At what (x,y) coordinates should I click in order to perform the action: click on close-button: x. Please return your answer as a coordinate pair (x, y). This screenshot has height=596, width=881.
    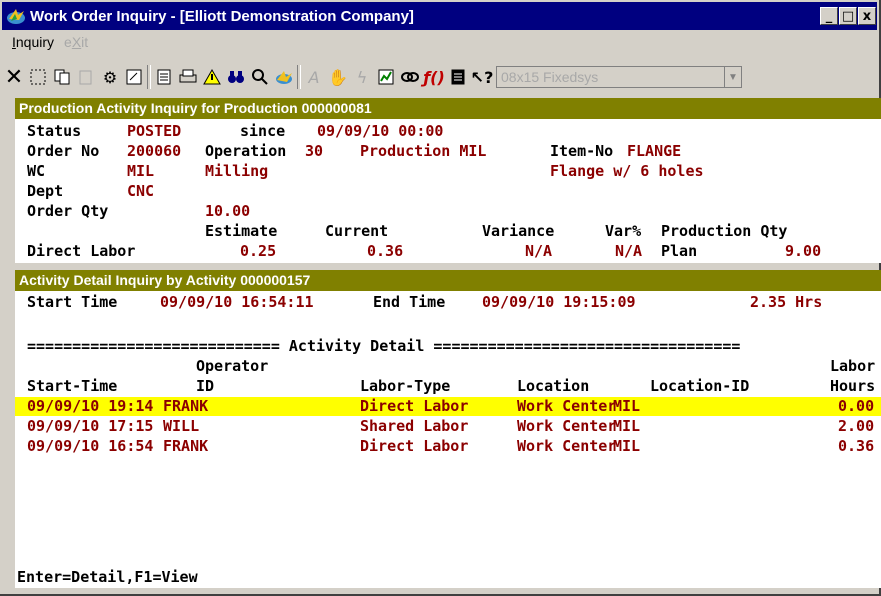
    Looking at the image, I should click on (867, 16).